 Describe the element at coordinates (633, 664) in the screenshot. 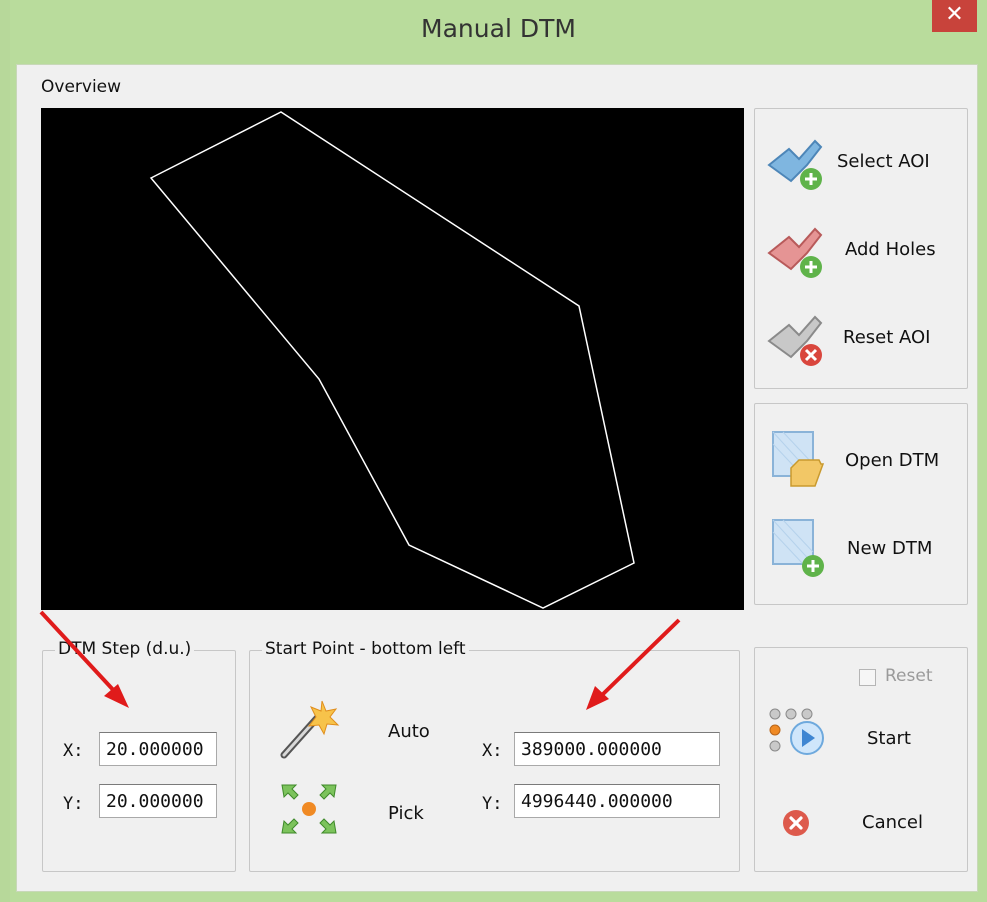

I see `annotation-arrow-right` at that location.